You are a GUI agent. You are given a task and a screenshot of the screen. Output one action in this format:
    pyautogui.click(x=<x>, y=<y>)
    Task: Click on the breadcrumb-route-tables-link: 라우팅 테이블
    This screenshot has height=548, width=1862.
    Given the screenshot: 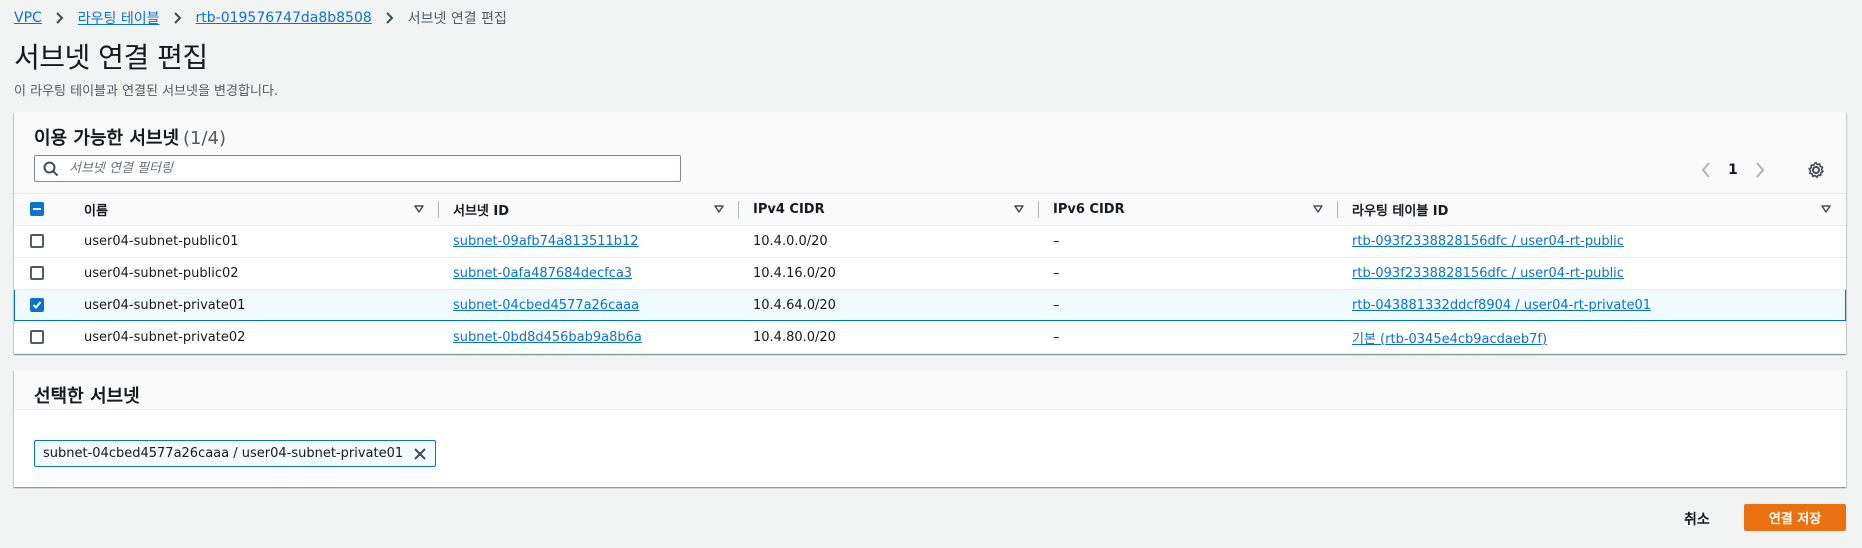 What is the action you would take?
    pyautogui.click(x=119, y=18)
    